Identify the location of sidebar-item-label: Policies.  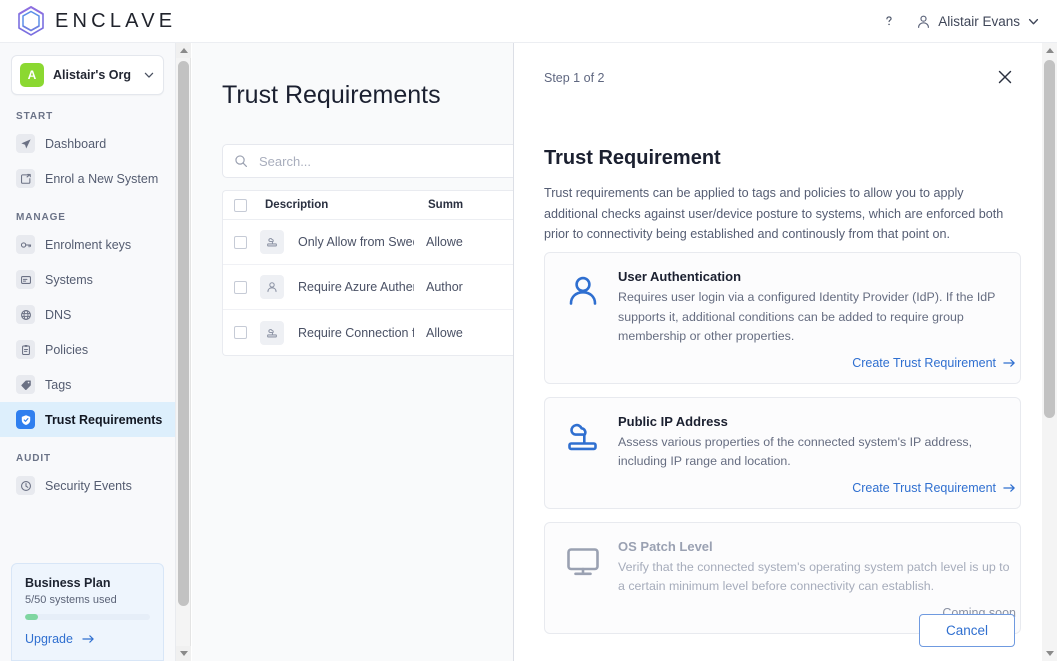
(67, 349).